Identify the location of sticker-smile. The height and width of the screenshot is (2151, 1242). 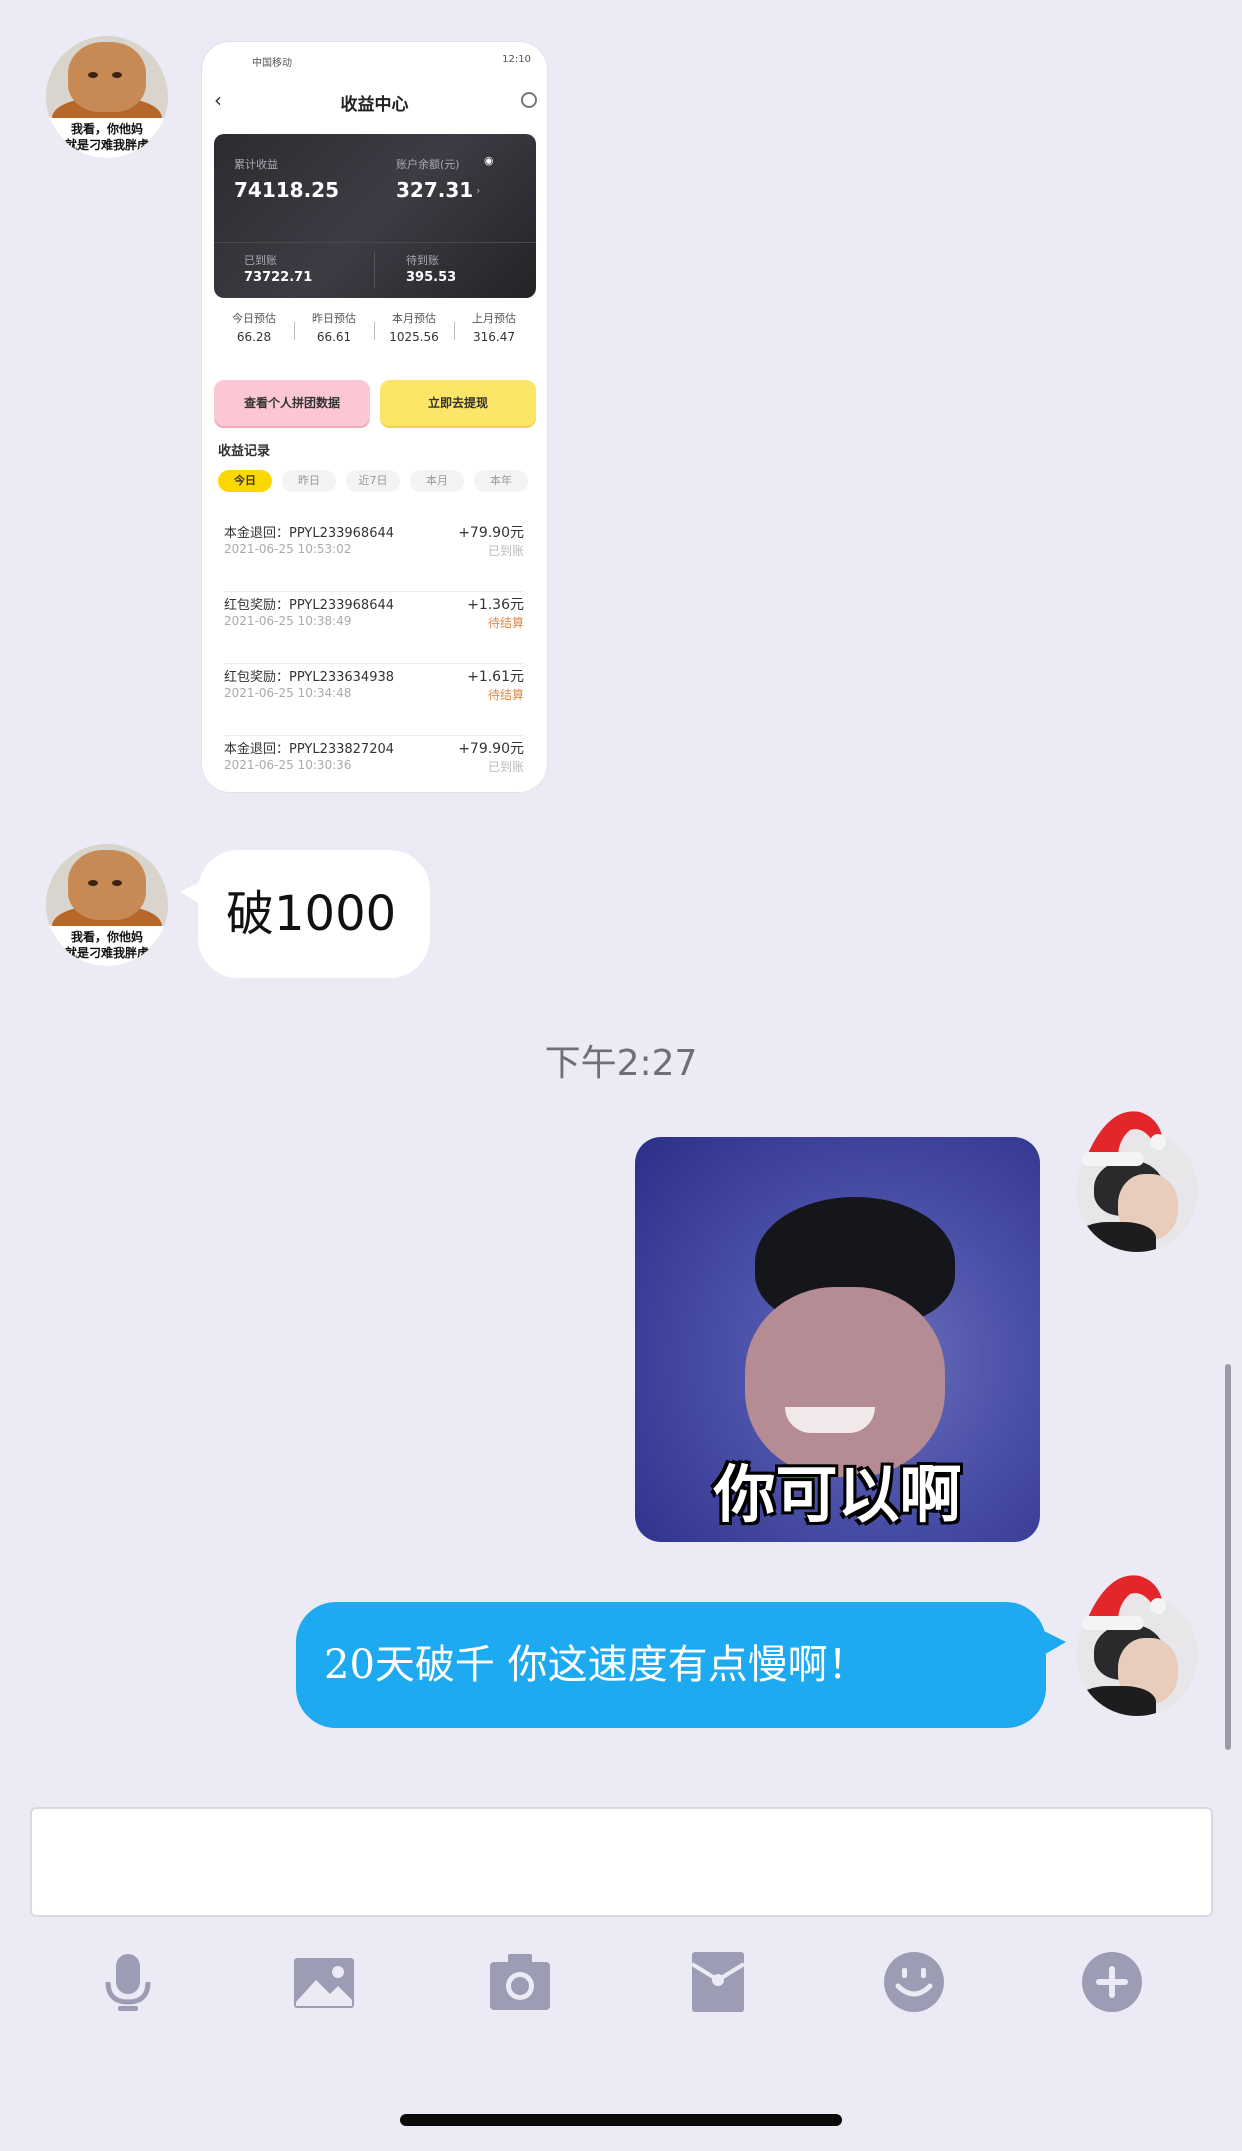
(830, 1420).